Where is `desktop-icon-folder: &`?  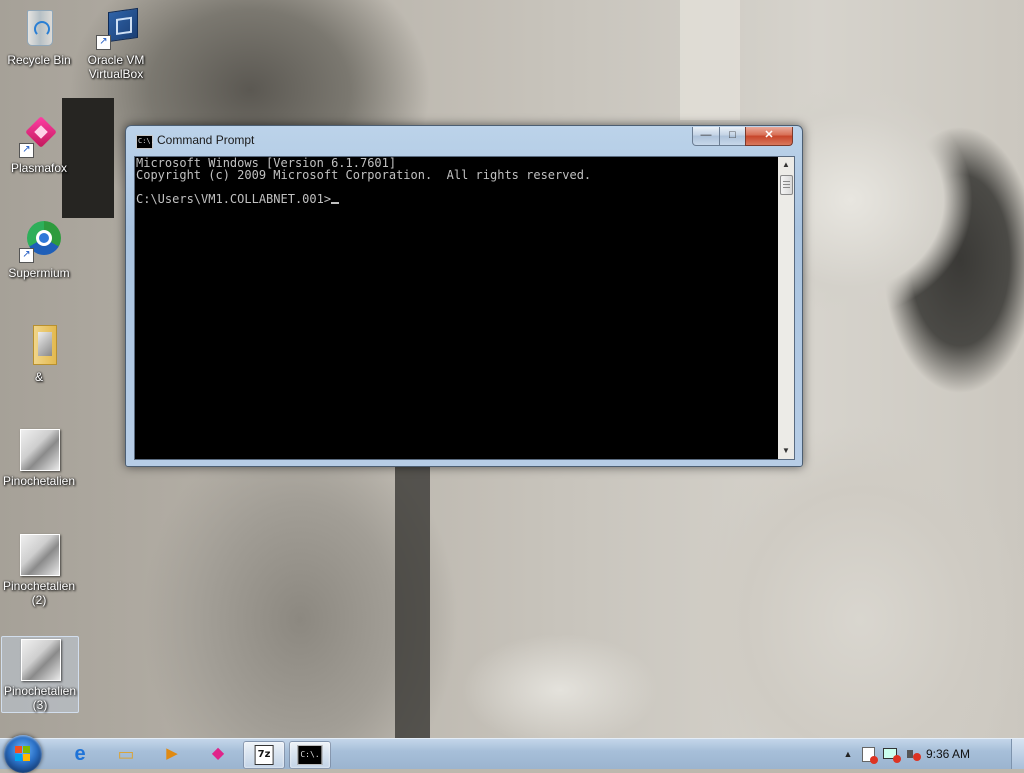
desktop-icon-folder: & is located at coordinates (39, 353).